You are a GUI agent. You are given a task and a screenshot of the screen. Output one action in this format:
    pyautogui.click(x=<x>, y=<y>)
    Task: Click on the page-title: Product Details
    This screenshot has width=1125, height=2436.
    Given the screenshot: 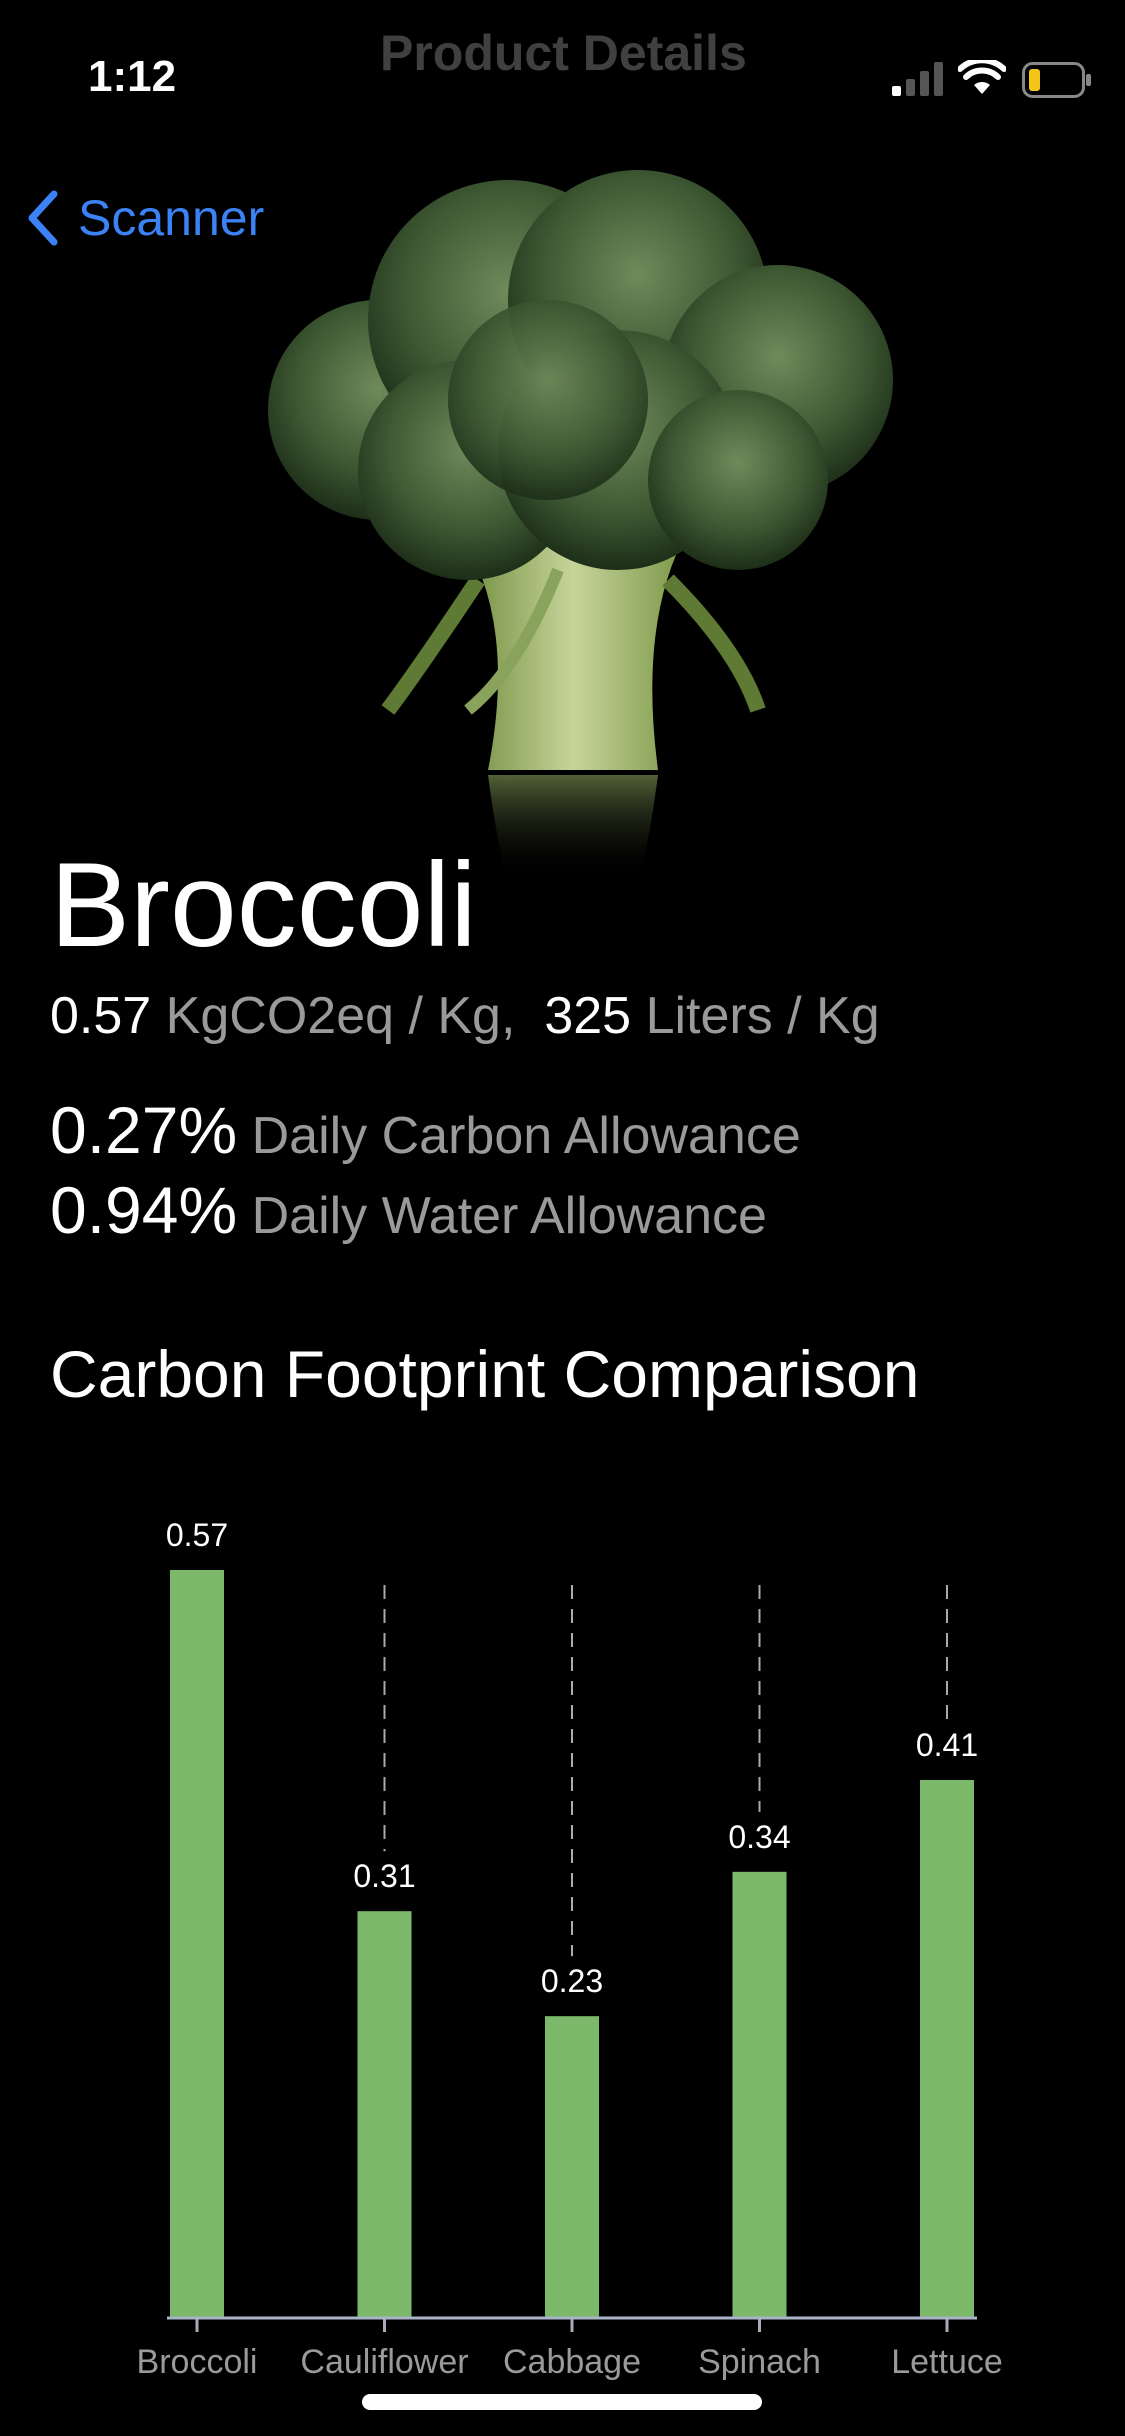 What is the action you would take?
    pyautogui.click(x=563, y=53)
    